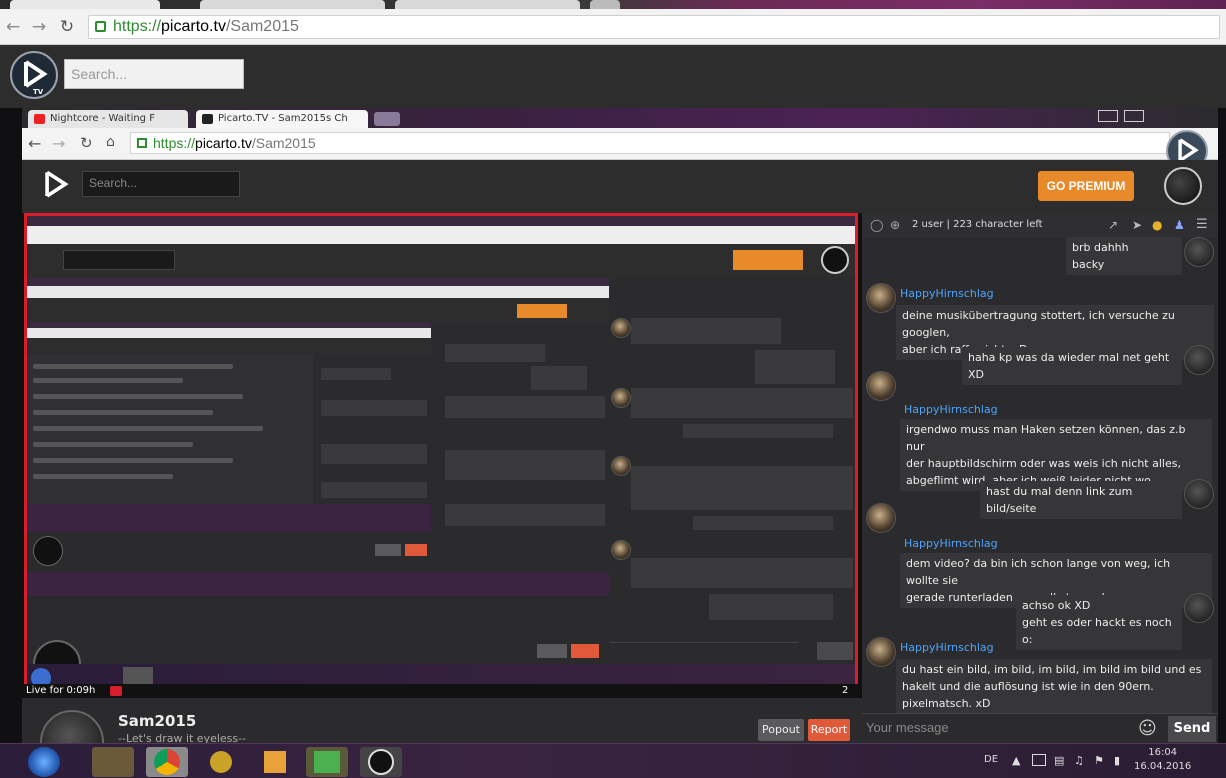 Image resolution: width=1226 pixels, height=778 pixels. Describe the element at coordinates (108, 119) in the screenshot. I see `inner-tab: Nightcore - Waiting F` at that location.